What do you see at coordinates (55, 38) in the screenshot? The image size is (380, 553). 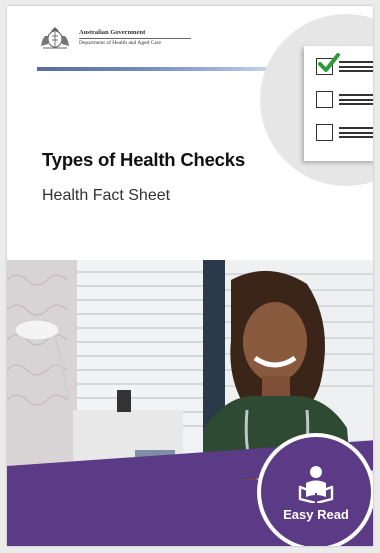 I see `coat-of-arms-icon` at bounding box center [55, 38].